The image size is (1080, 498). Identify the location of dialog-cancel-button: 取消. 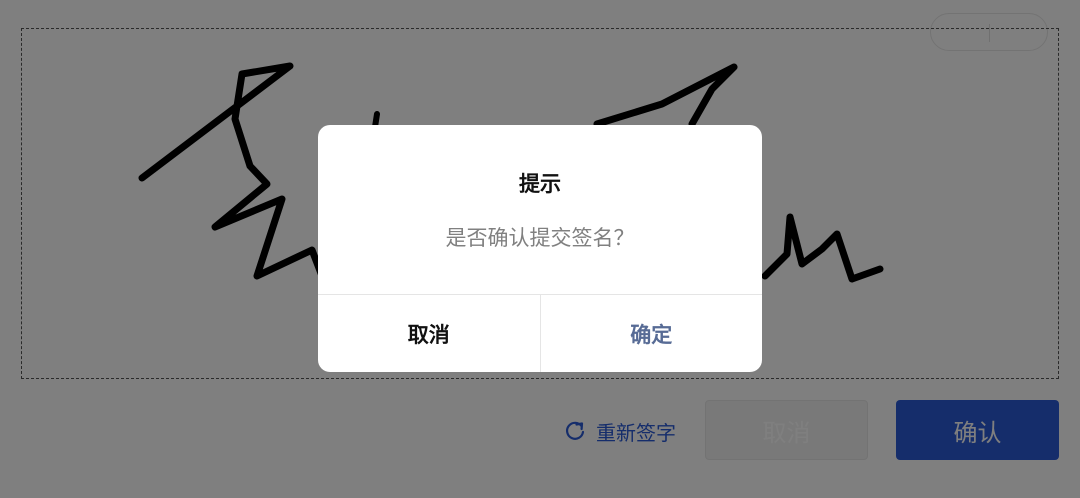
(429, 333).